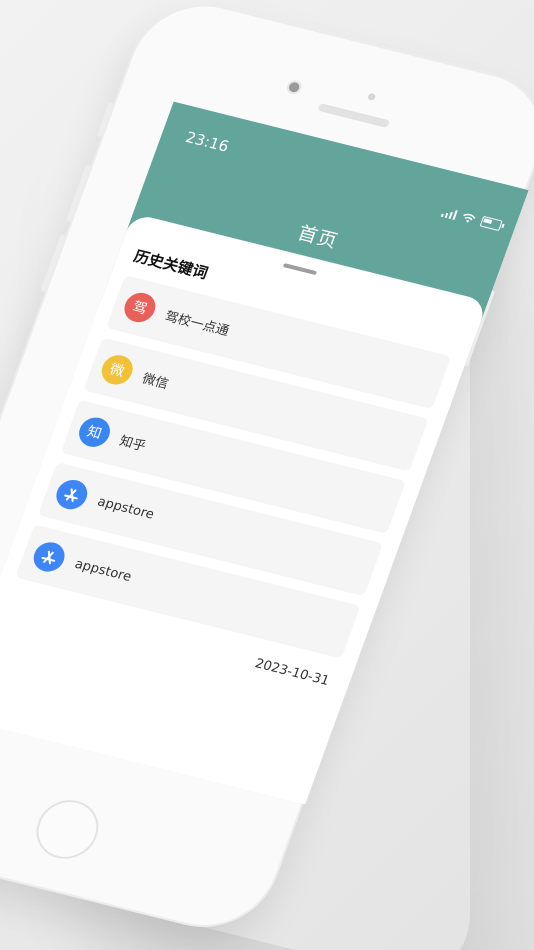  Describe the element at coordinates (155, 381) in the screenshot. I see `item-label: 微信` at that location.